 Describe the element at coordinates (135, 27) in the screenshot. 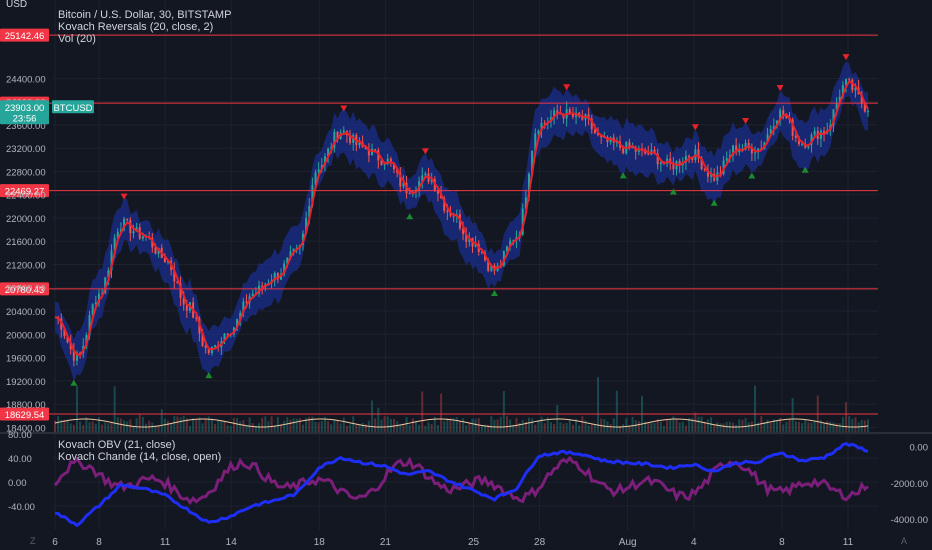

I see `indicator-reversals-label: Kovach Reversals (20, close, 2)` at that location.